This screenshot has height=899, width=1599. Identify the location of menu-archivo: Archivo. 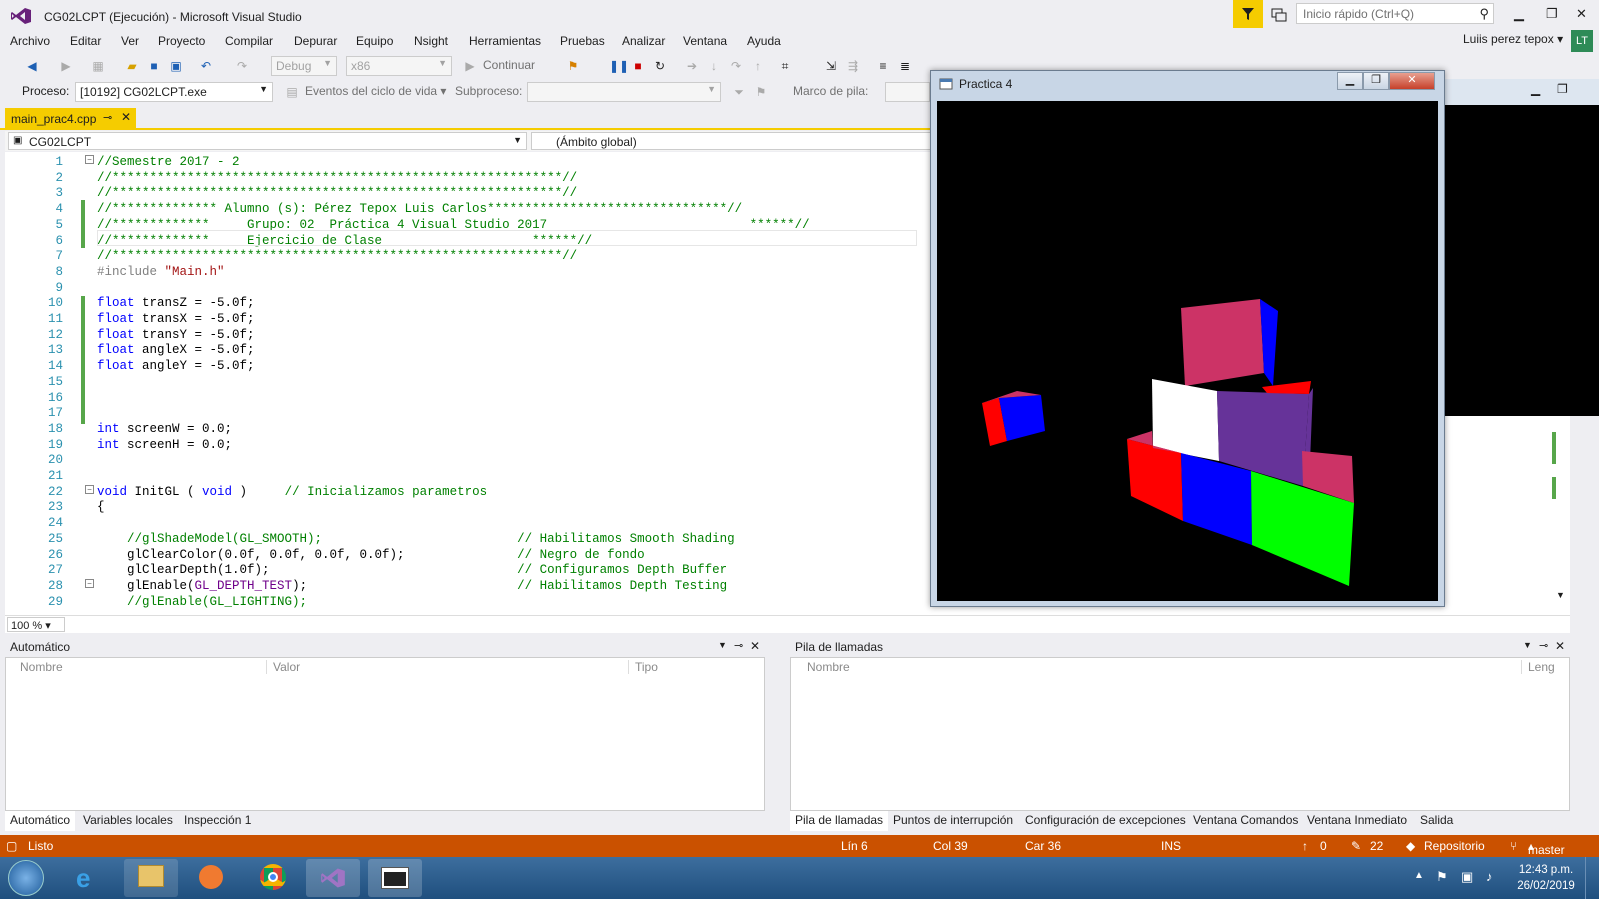
(30, 41).